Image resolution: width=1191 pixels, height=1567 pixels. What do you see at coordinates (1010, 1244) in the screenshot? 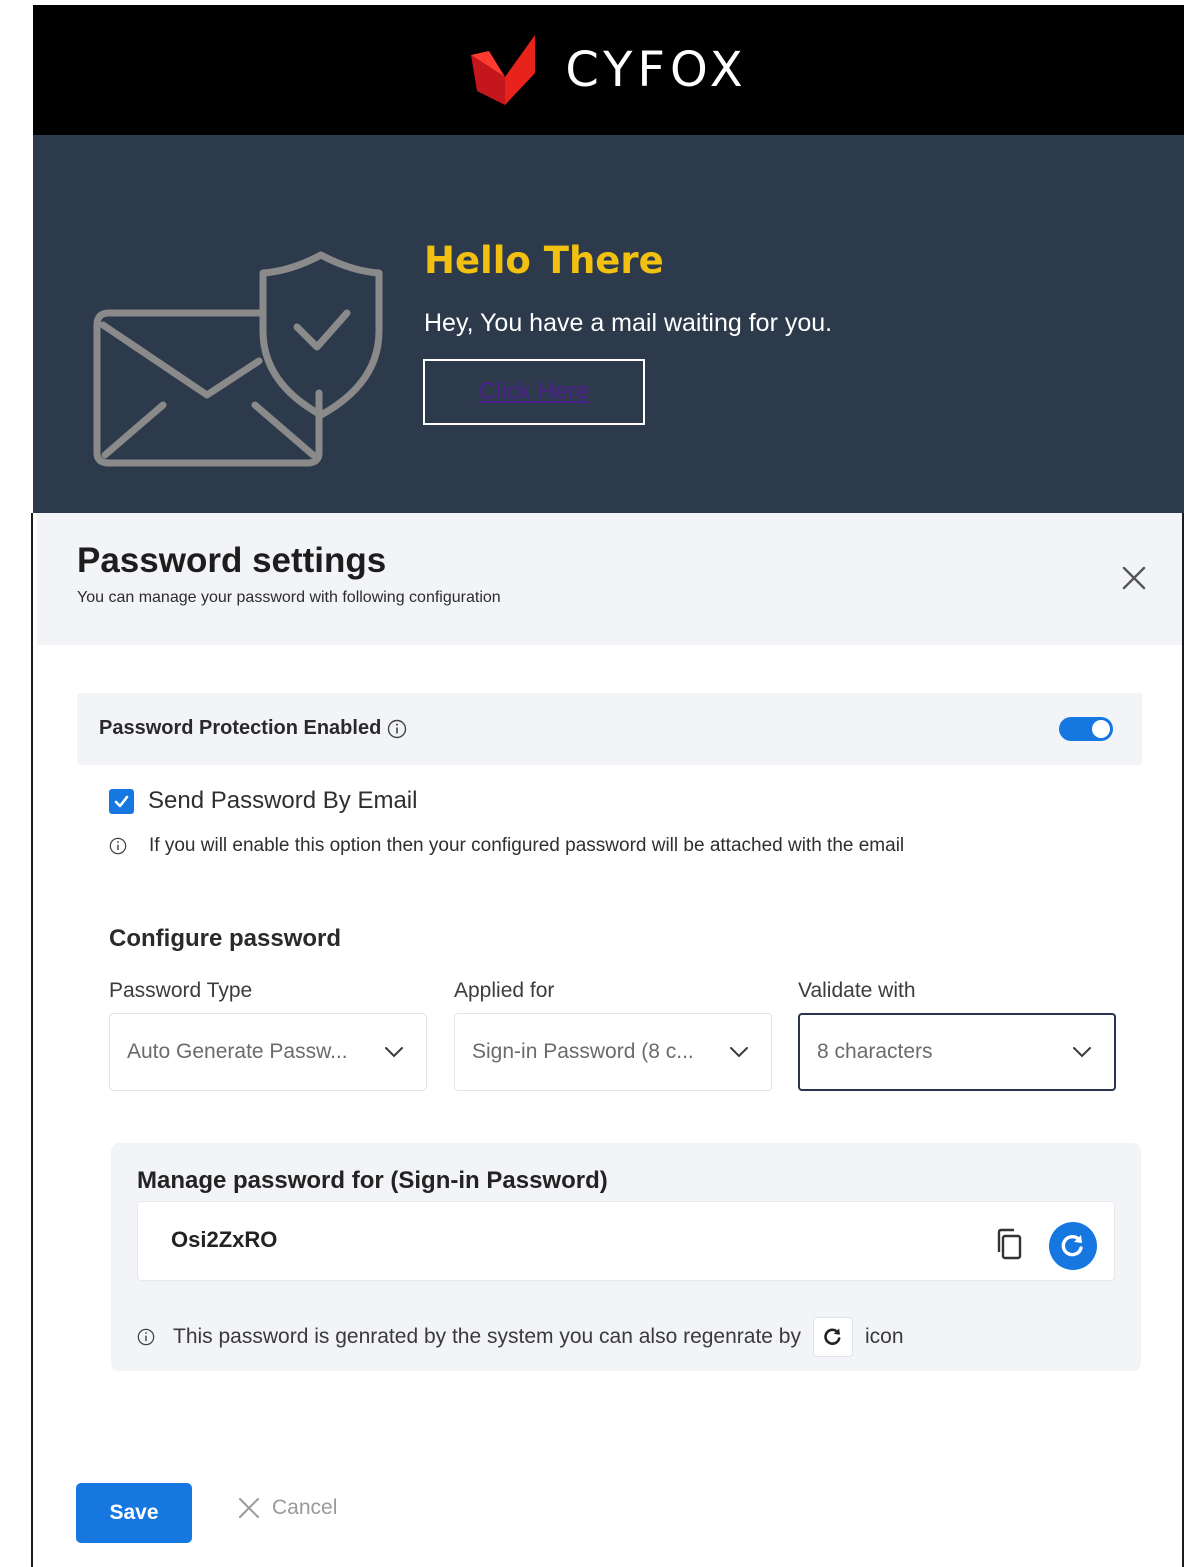
I see `copy-icon` at bounding box center [1010, 1244].